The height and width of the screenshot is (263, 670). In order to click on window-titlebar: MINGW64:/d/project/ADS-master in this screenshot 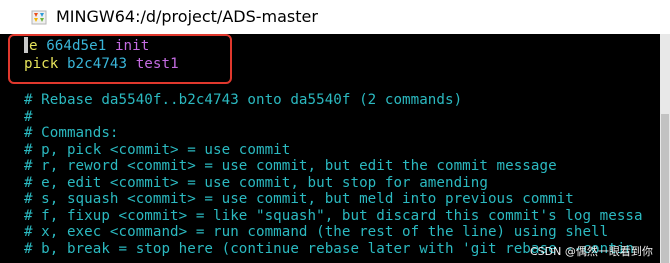, I will do `click(335, 17)`.